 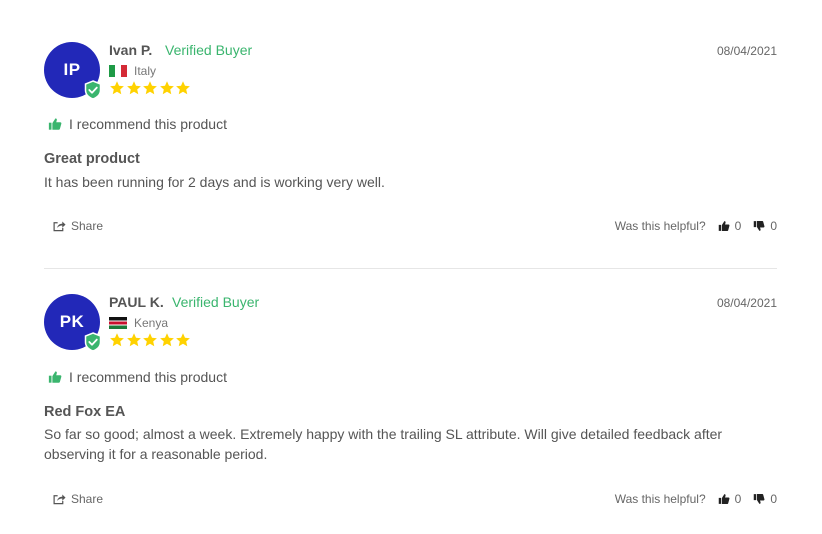 What do you see at coordinates (131, 50) in the screenshot?
I see `reviewer-name: Ivan P.` at bounding box center [131, 50].